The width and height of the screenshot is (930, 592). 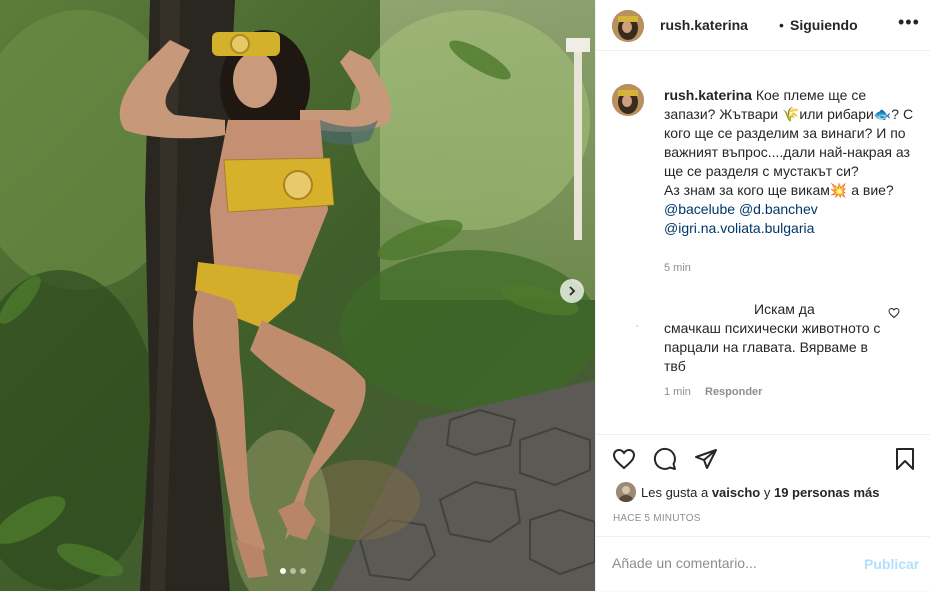 I want to click on comment-like-icon, so click(x=894, y=315).